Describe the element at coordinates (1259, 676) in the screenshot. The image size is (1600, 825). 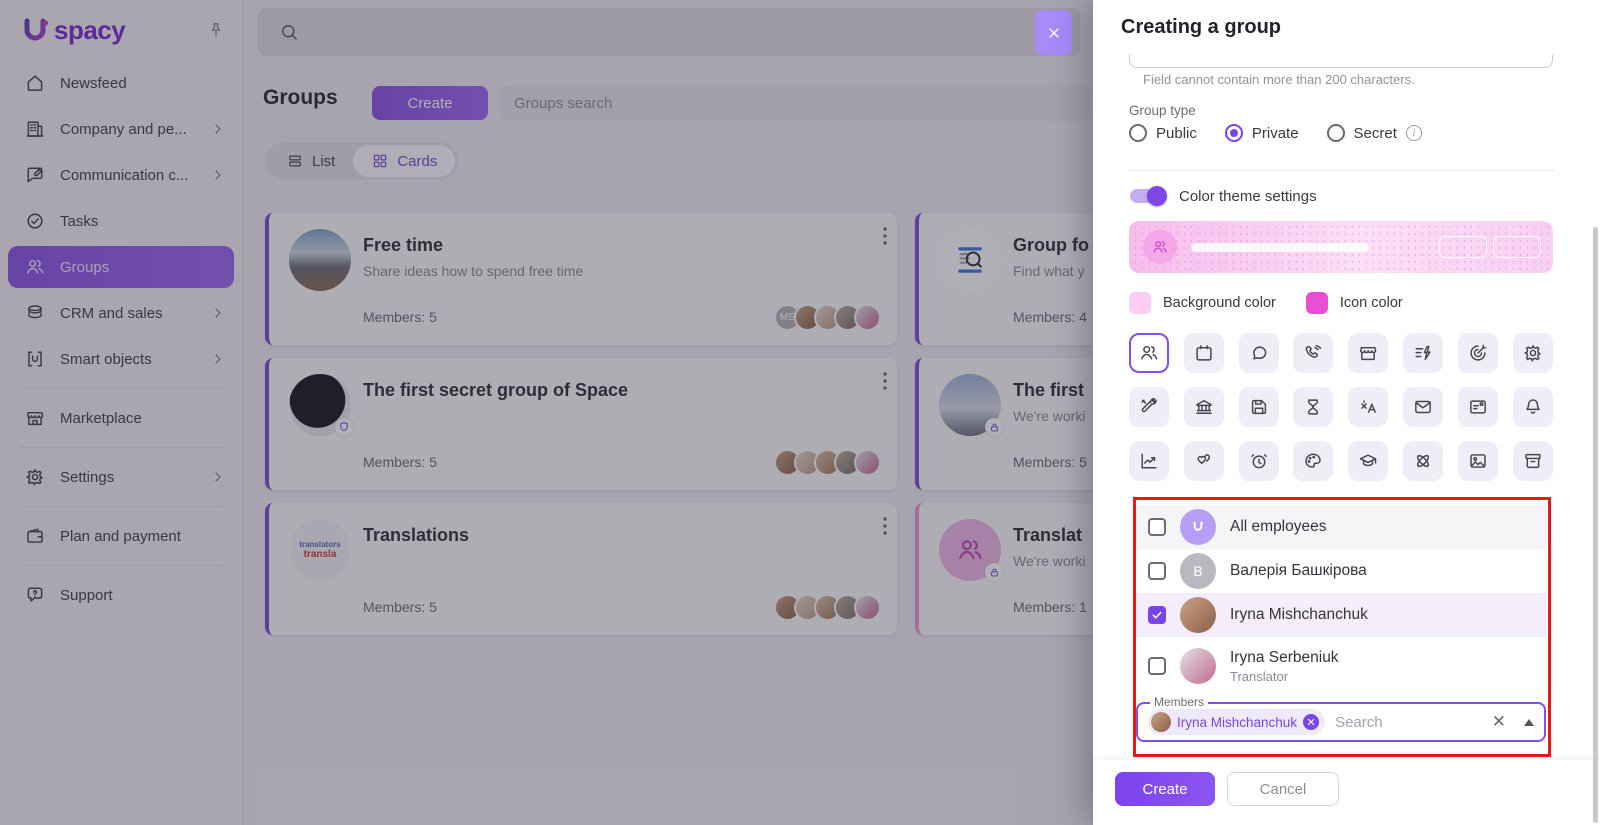
I see `member-subtitle: Translator` at that location.